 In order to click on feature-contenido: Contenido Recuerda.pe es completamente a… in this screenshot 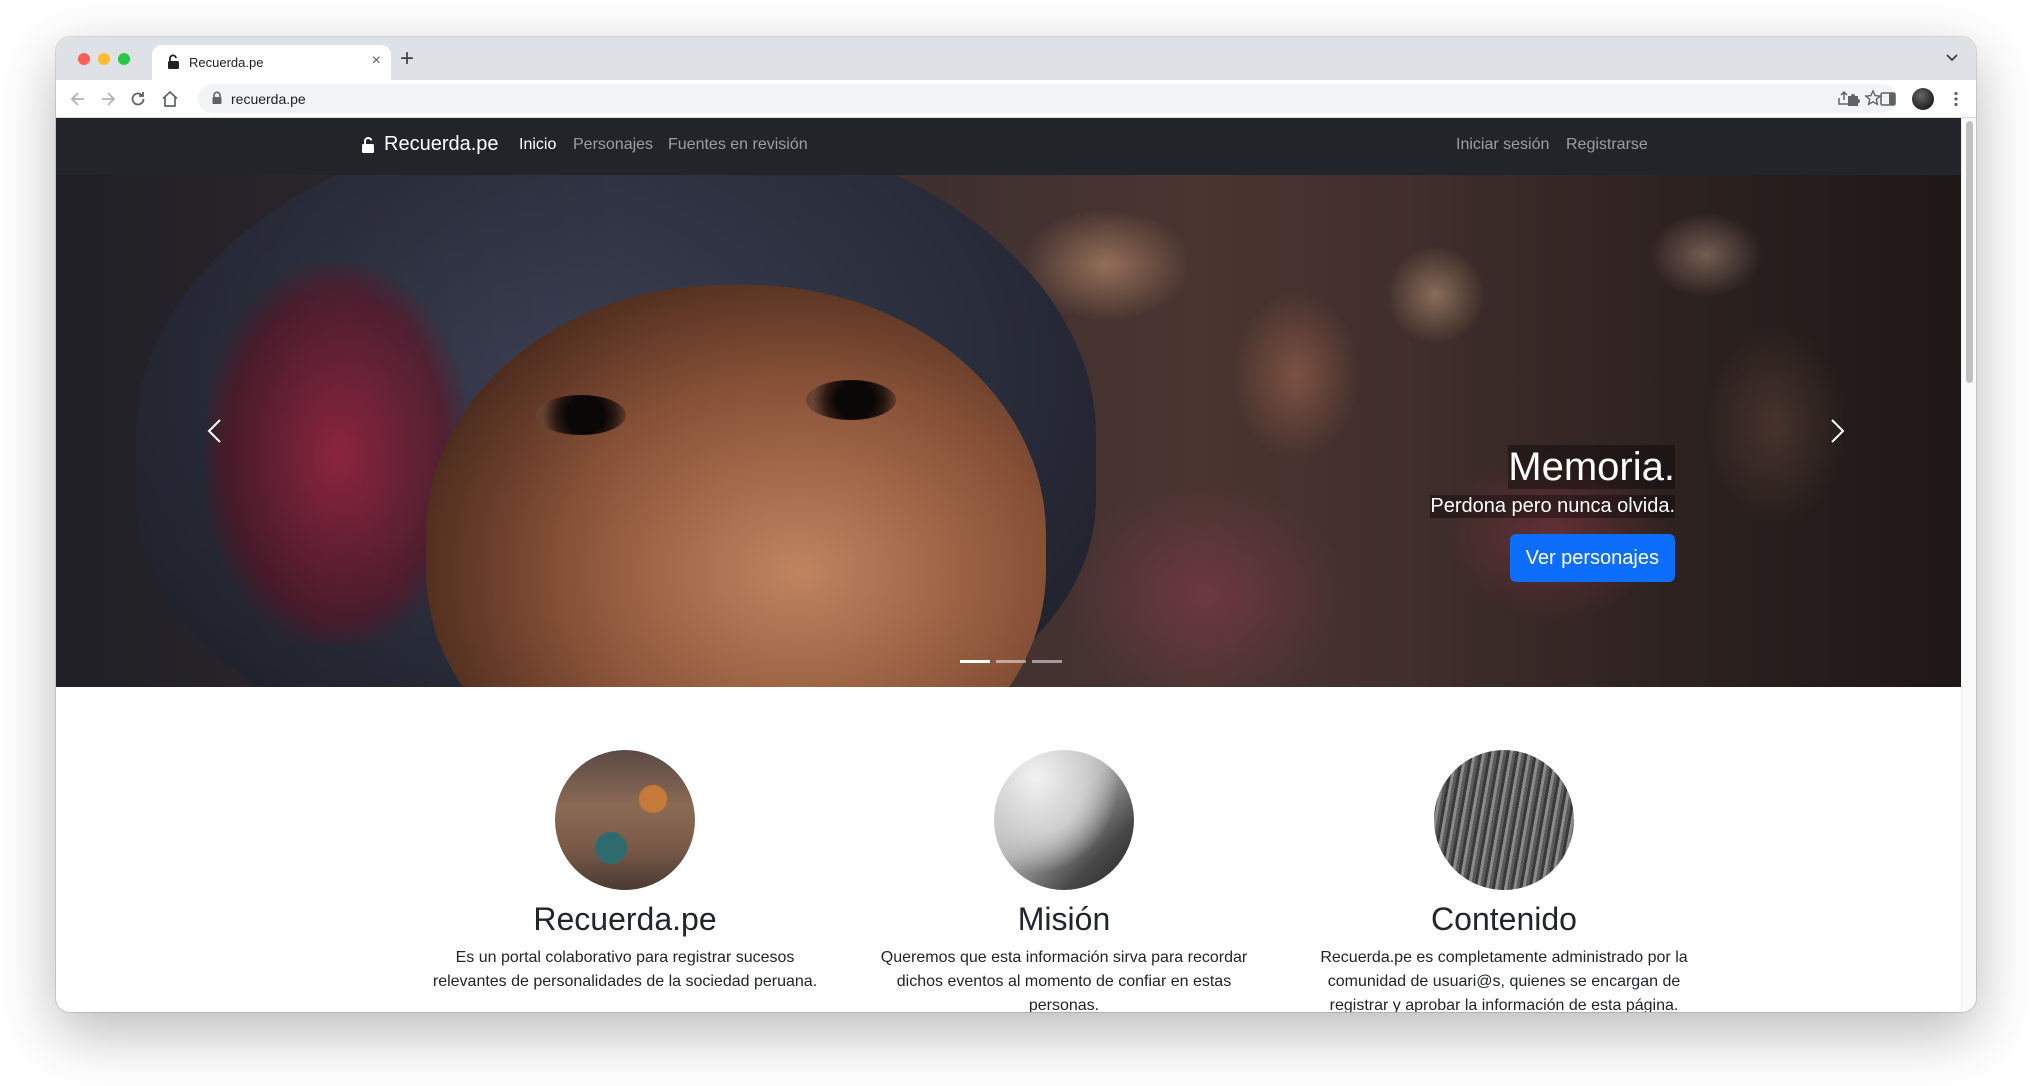, I will do `click(1504, 881)`.